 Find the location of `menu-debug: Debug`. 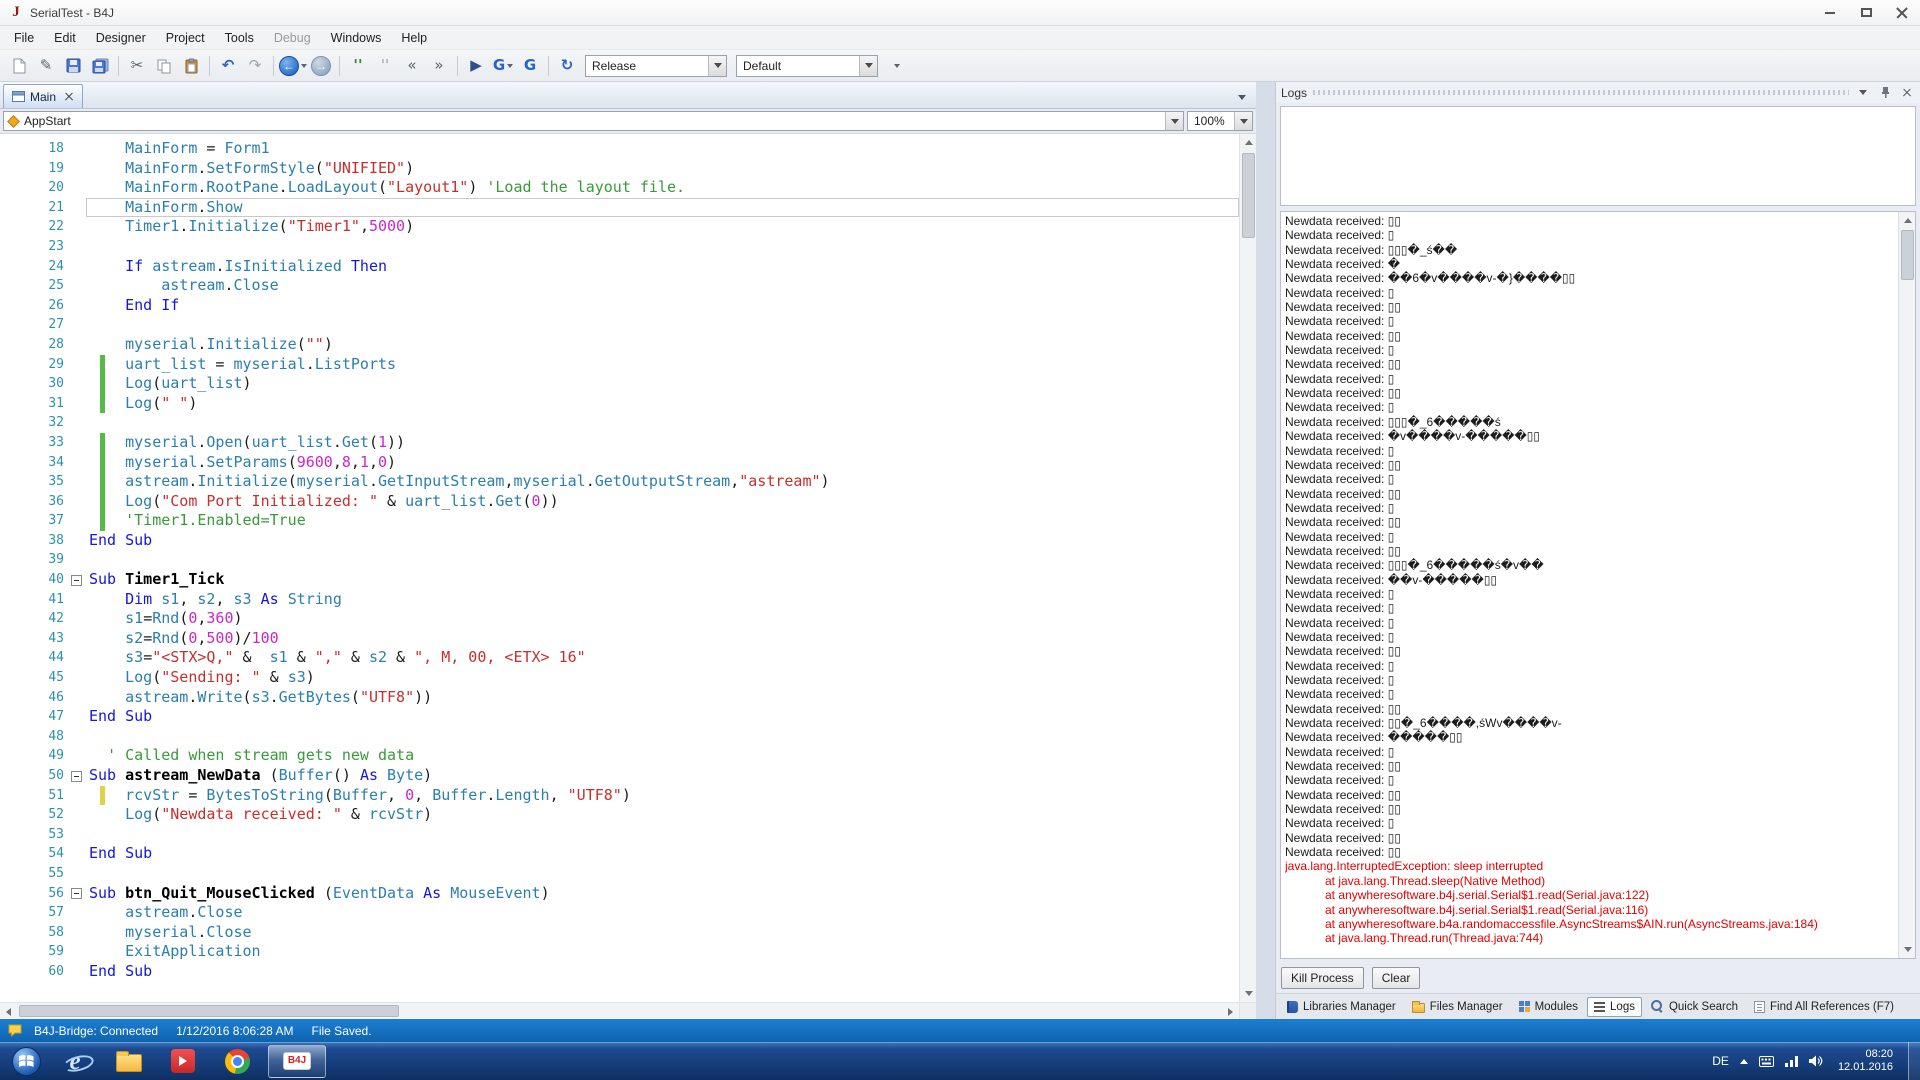

menu-debug: Debug is located at coordinates (292, 38).